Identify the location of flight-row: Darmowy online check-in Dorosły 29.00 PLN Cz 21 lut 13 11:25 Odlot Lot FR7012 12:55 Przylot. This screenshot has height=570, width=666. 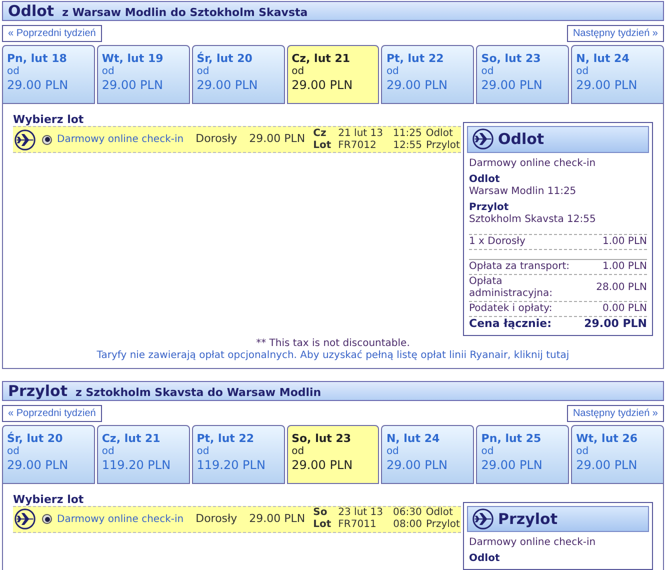
(237, 139).